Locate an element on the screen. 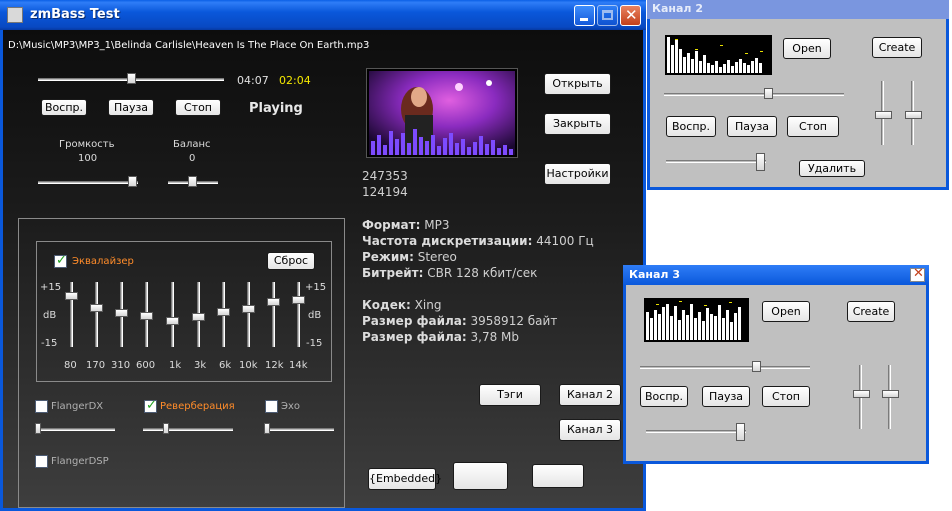 Image resolution: width=952 pixels, height=511 pixels. position-slider is located at coordinates (131, 79).